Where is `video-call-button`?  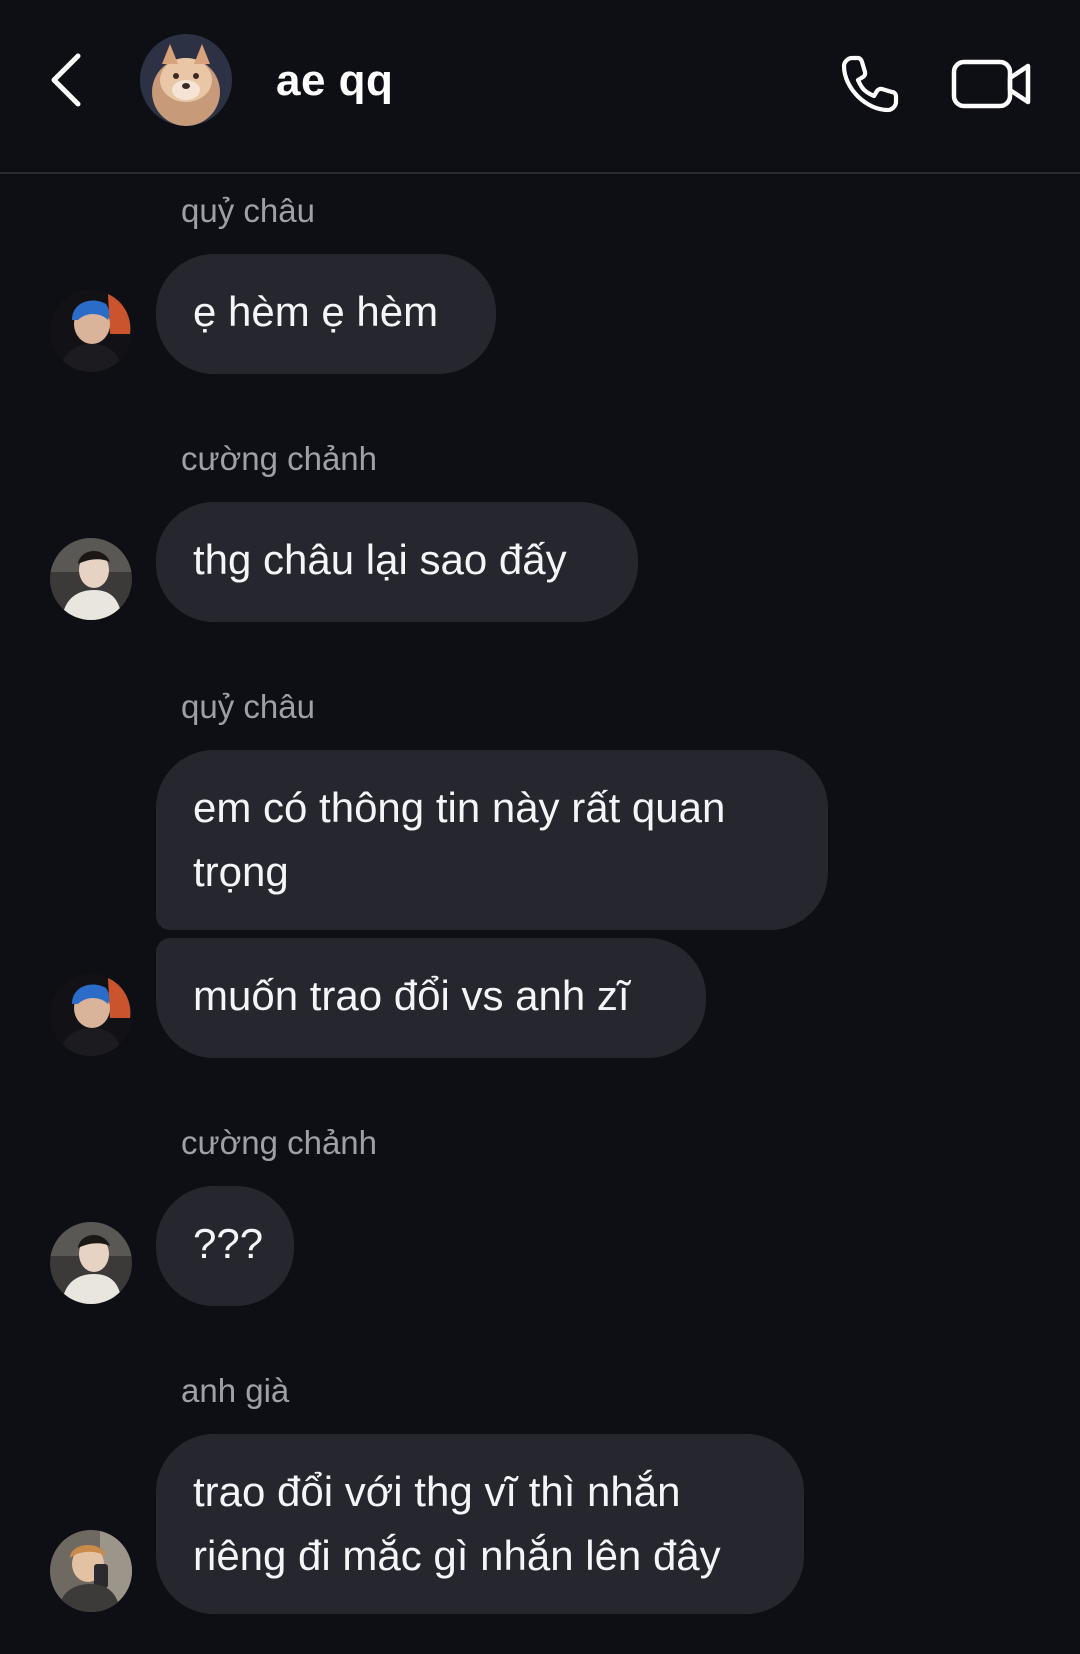 video-call-button is located at coordinates (992, 84).